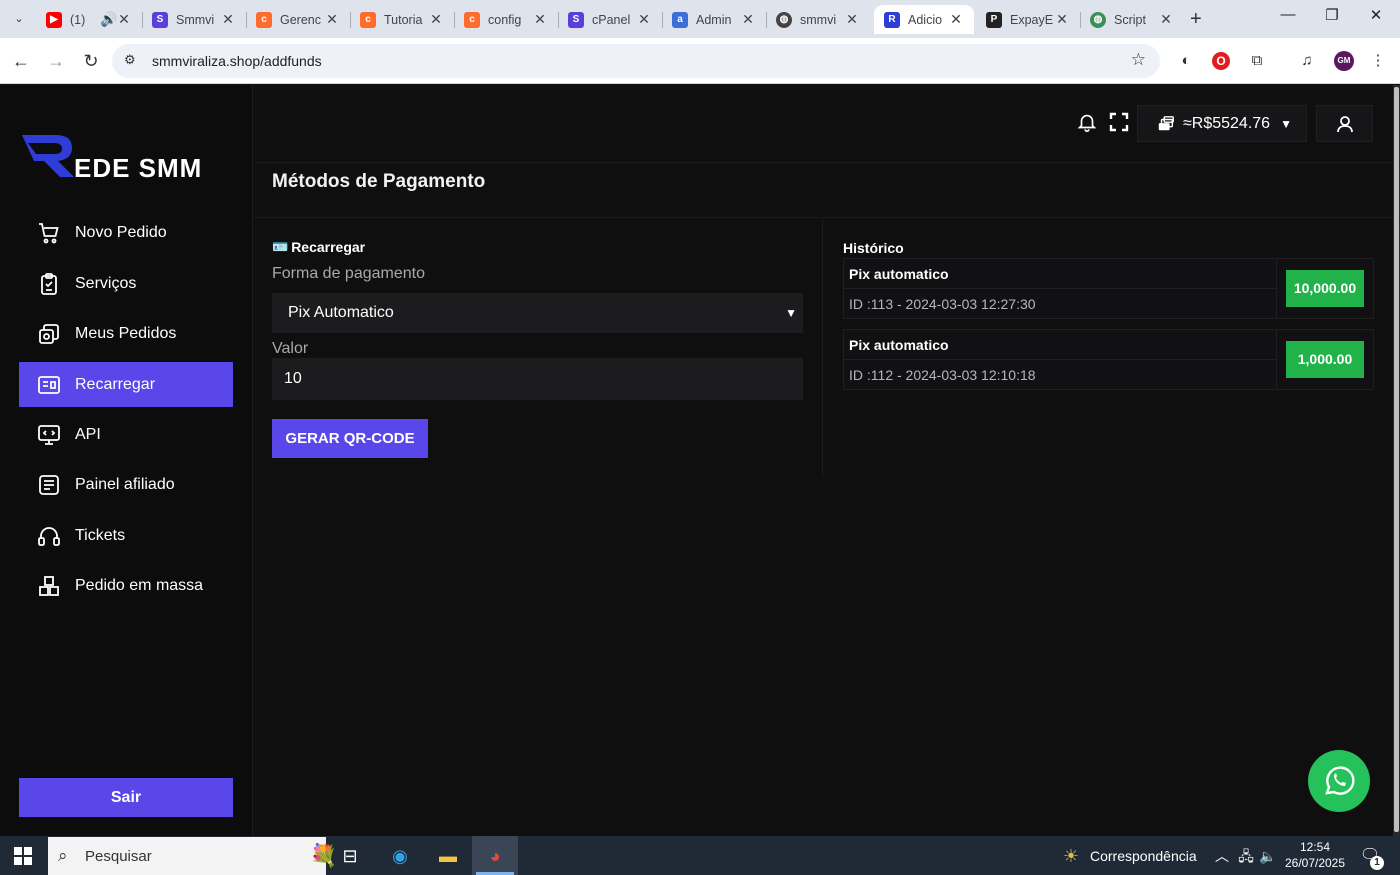 This screenshot has height=875, width=1400. Describe the element at coordinates (126, 384) in the screenshot. I see `sidebar-item-recarregar: Recarregar` at that location.